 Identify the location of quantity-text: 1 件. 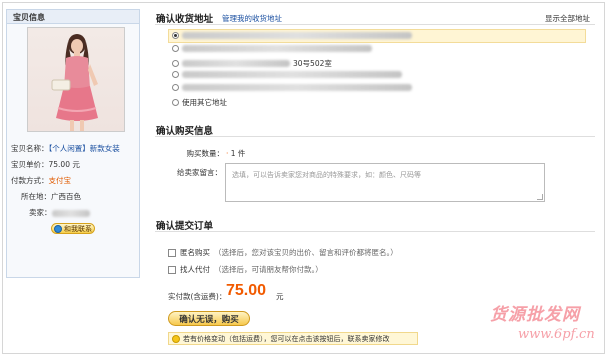
(238, 153).